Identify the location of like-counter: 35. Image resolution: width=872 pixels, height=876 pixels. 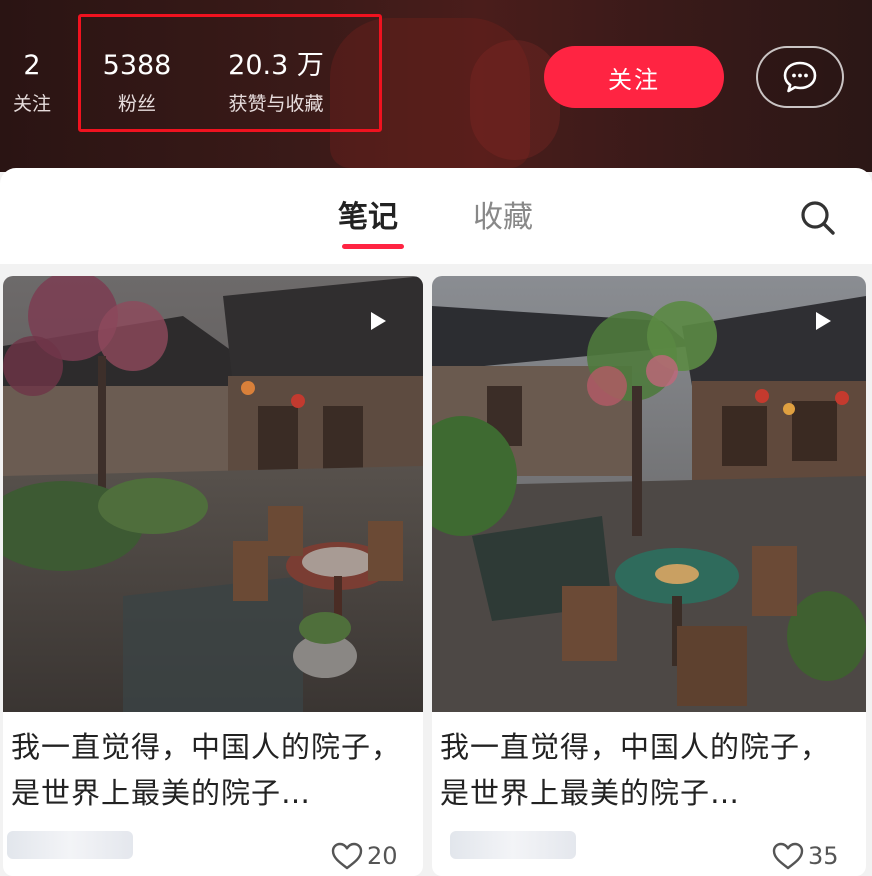
(805, 856).